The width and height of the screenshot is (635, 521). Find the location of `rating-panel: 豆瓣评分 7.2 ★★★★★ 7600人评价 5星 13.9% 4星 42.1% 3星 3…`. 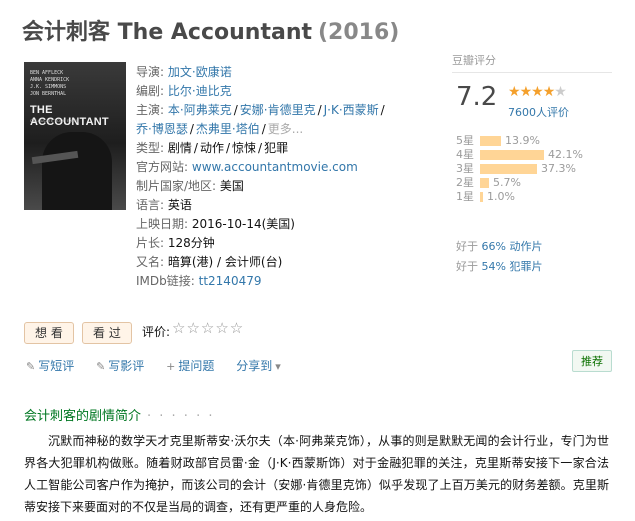

rating-panel: 豆瓣评分 7.2 ★★★★★ 7600人评价 5星 13.9% 4星 42.1% 3星 3… is located at coordinates (532, 163).